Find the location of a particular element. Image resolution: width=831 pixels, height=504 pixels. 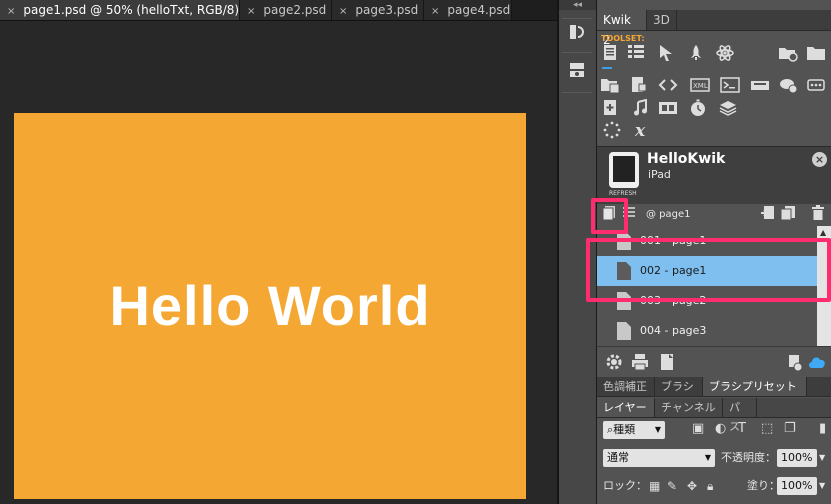

code-icon is located at coordinates (668, 86).